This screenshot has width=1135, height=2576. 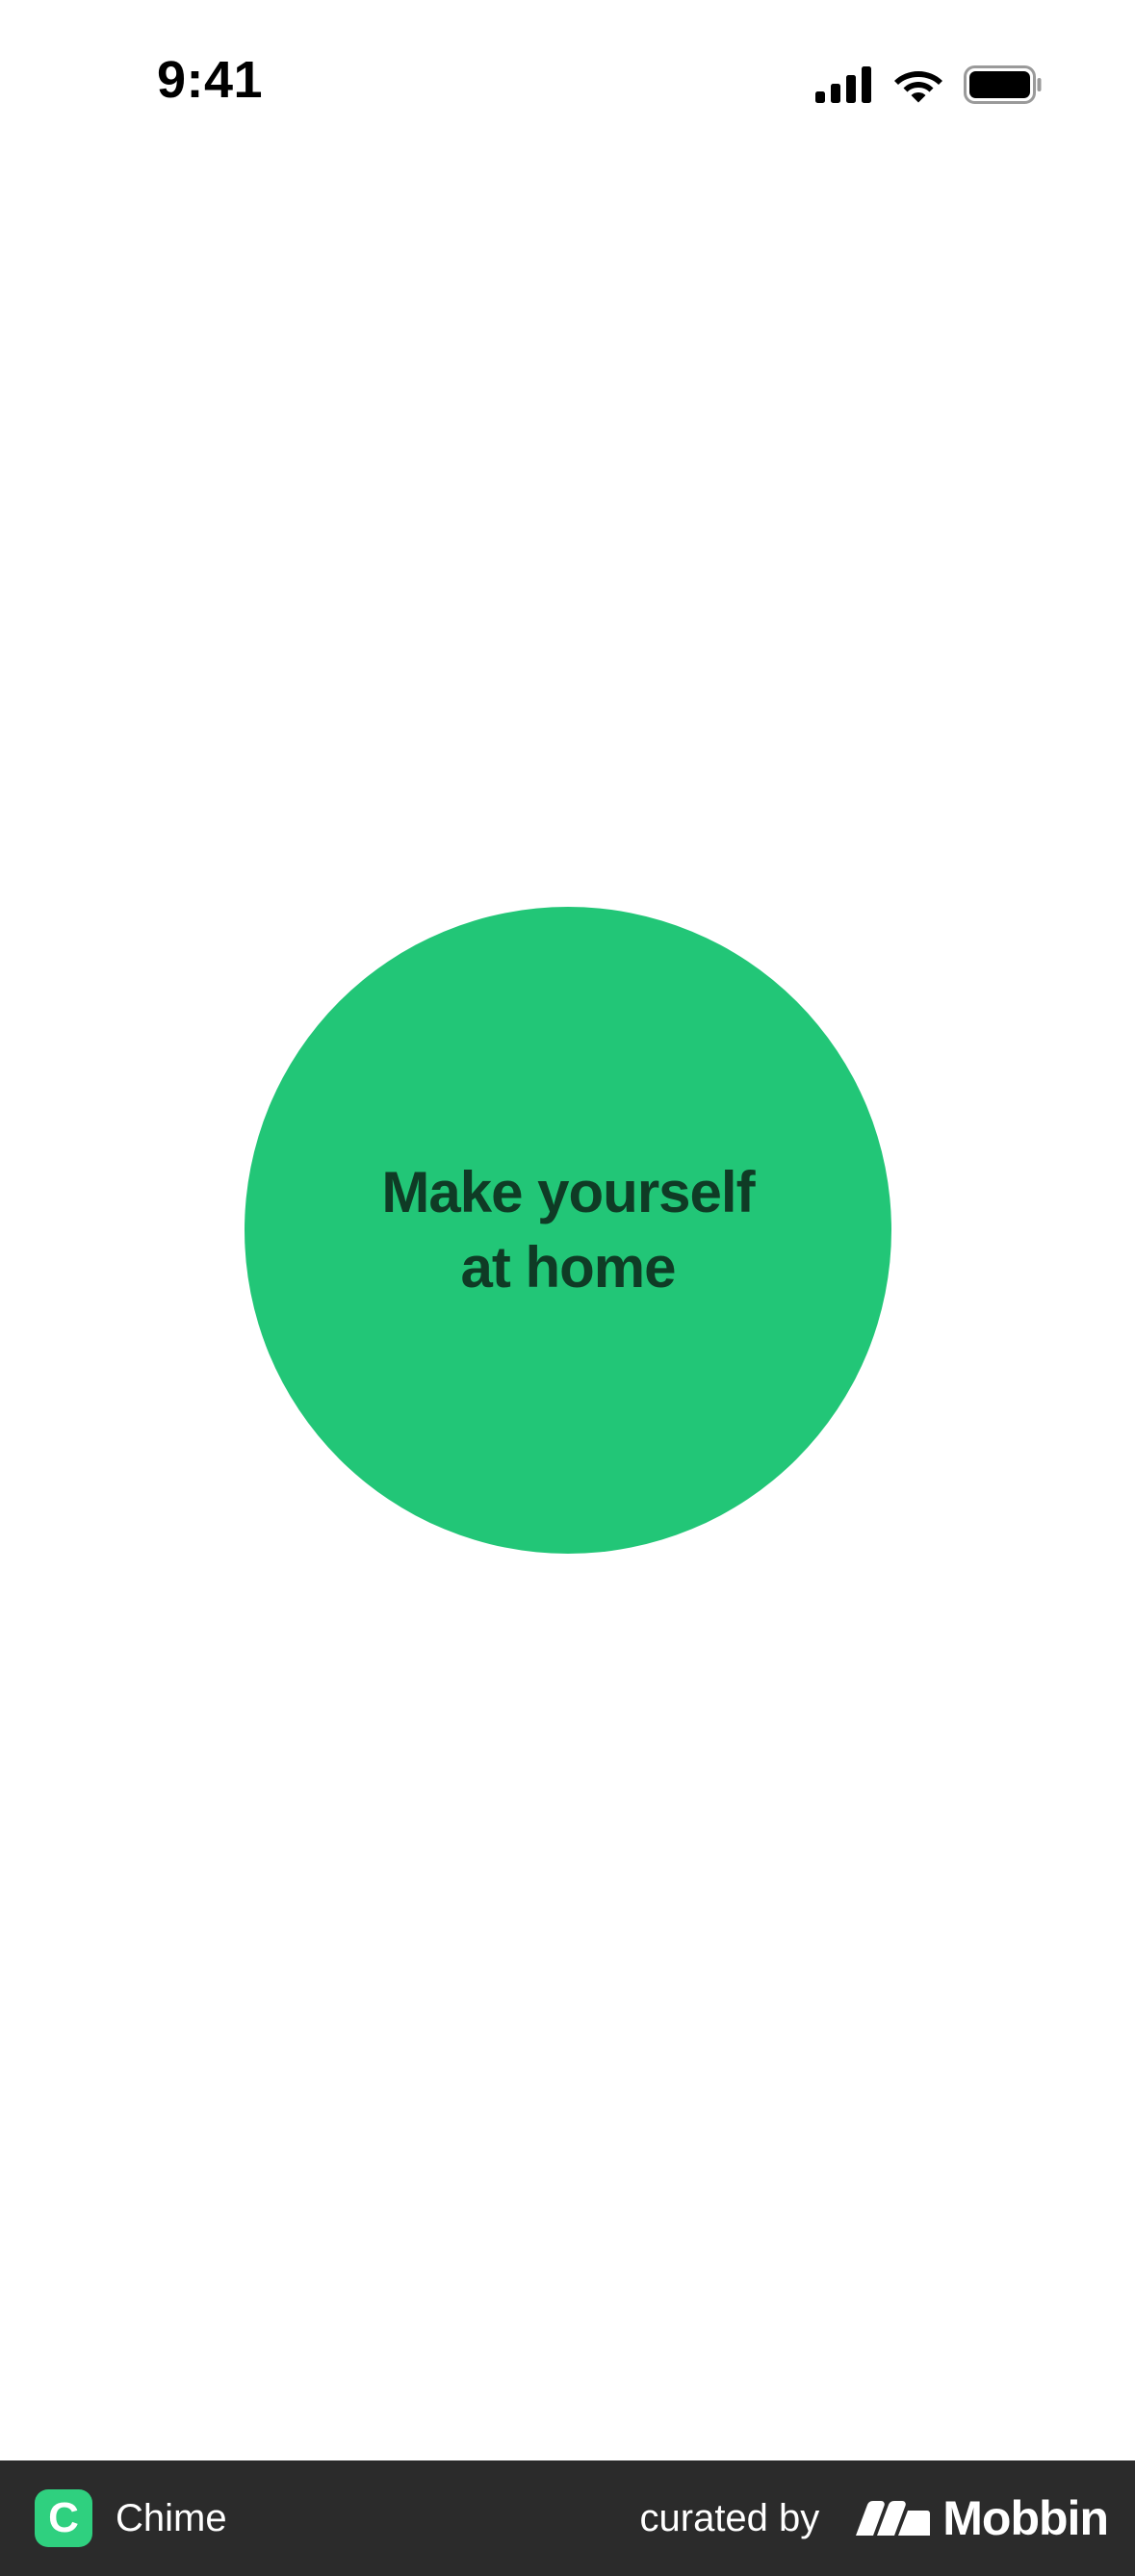 I want to click on mobbin-logo-icon, so click(x=893, y=2519).